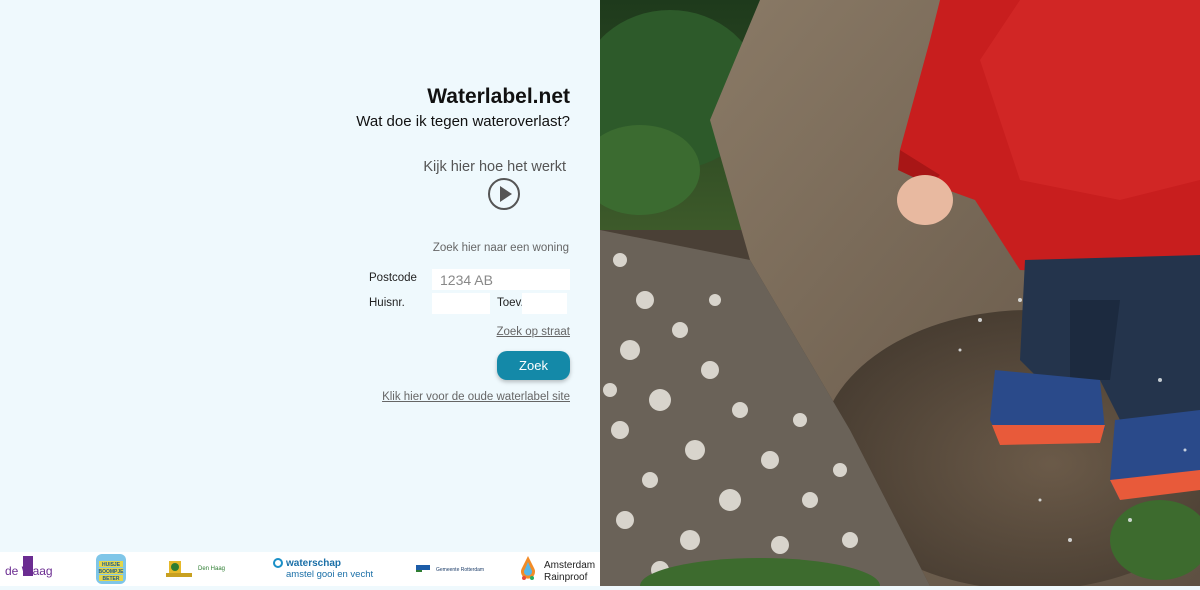  Describe the element at coordinates (393, 278) in the screenshot. I see `postcode-label: Postcode` at that location.